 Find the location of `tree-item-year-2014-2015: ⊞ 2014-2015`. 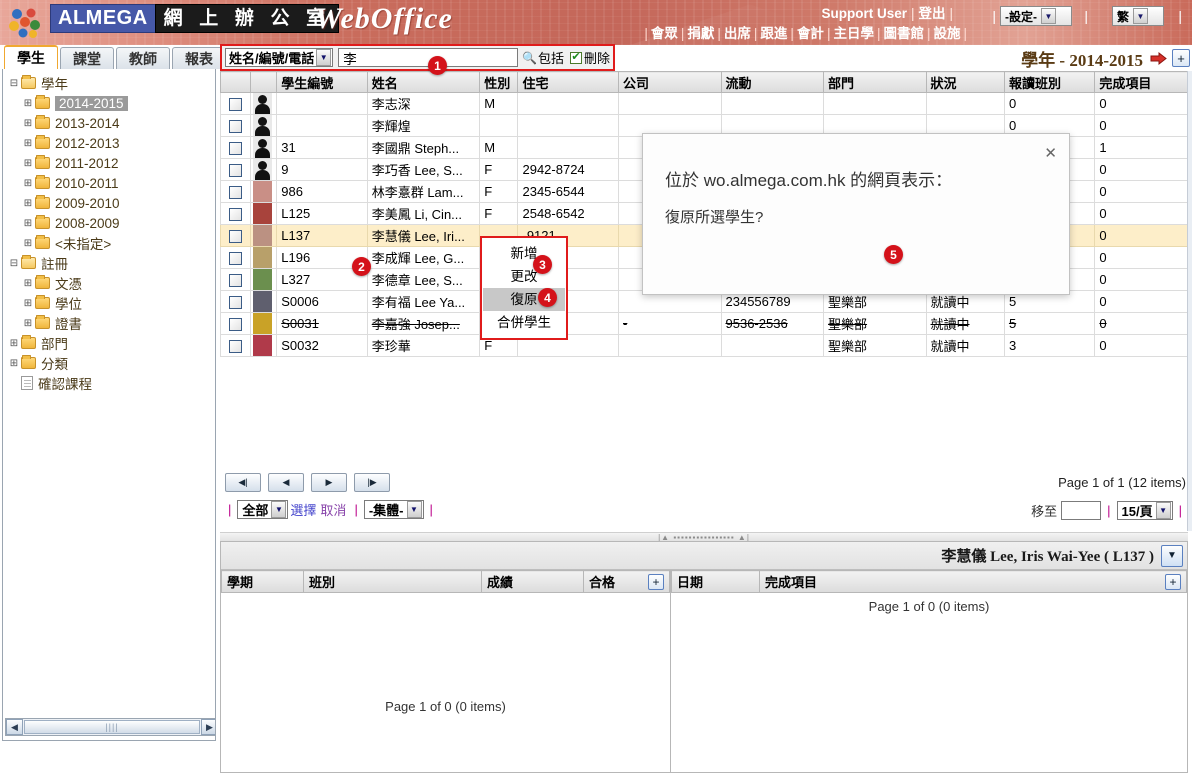

tree-item-year-2014-2015: ⊞ 2014-2015 is located at coordinates (111, 103).